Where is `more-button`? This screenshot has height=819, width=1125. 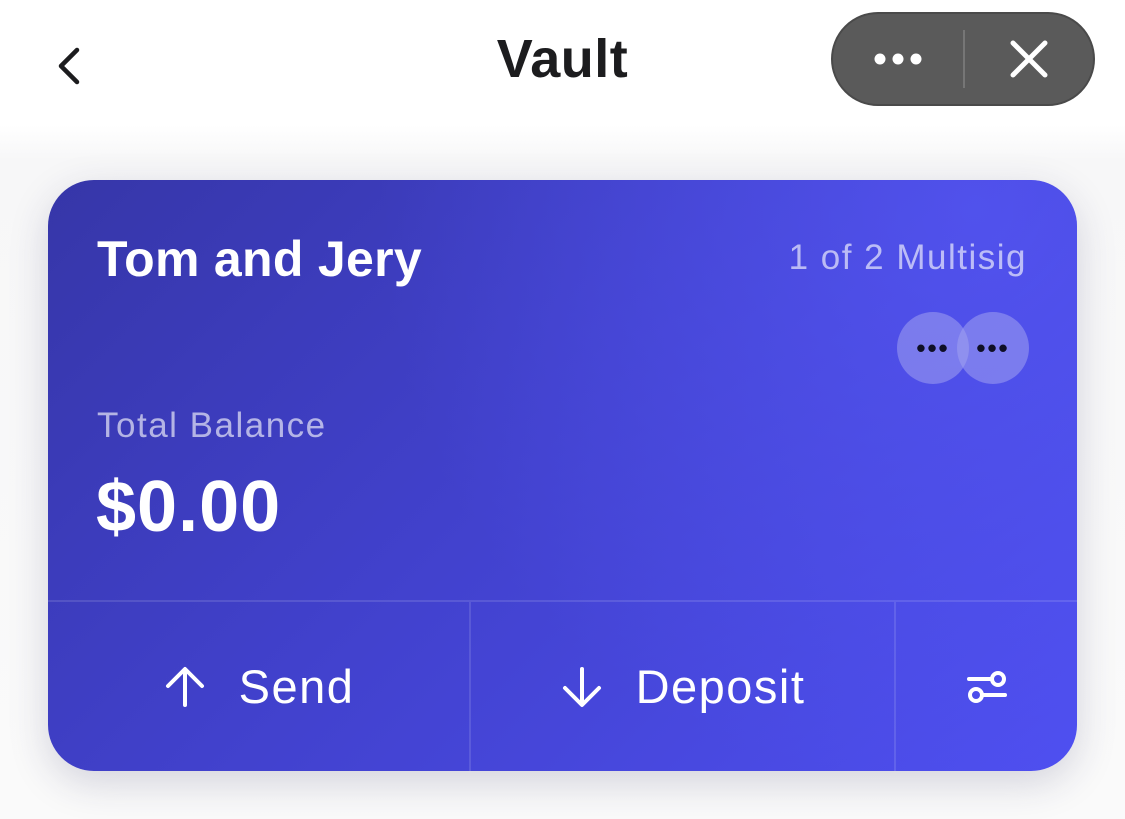 more-button is located at coordinates (898, 59).